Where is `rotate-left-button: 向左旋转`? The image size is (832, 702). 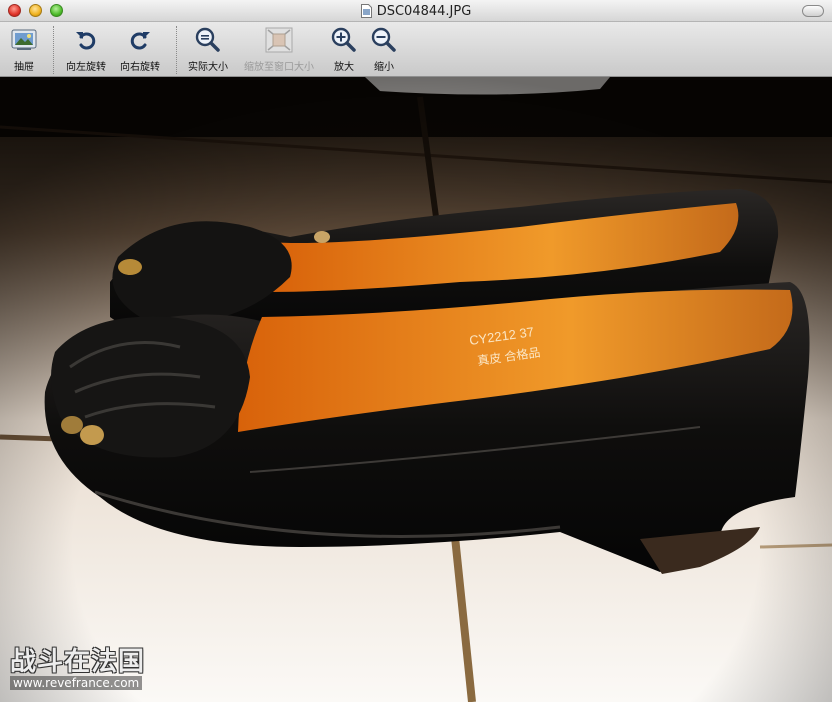 rotate-left-button: 向左旋转 is located at coordinates (86, 50).